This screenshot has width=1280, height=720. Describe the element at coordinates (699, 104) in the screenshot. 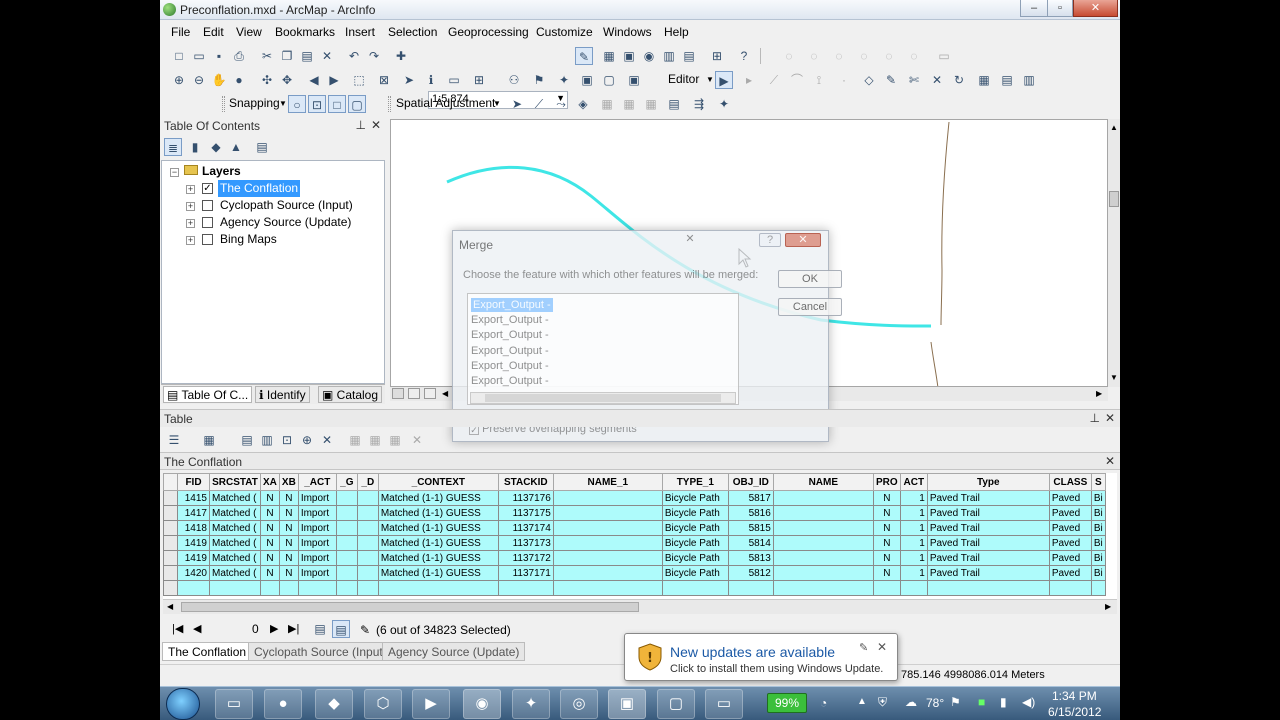

I see `edge-match-icon: ⇶` at that location.